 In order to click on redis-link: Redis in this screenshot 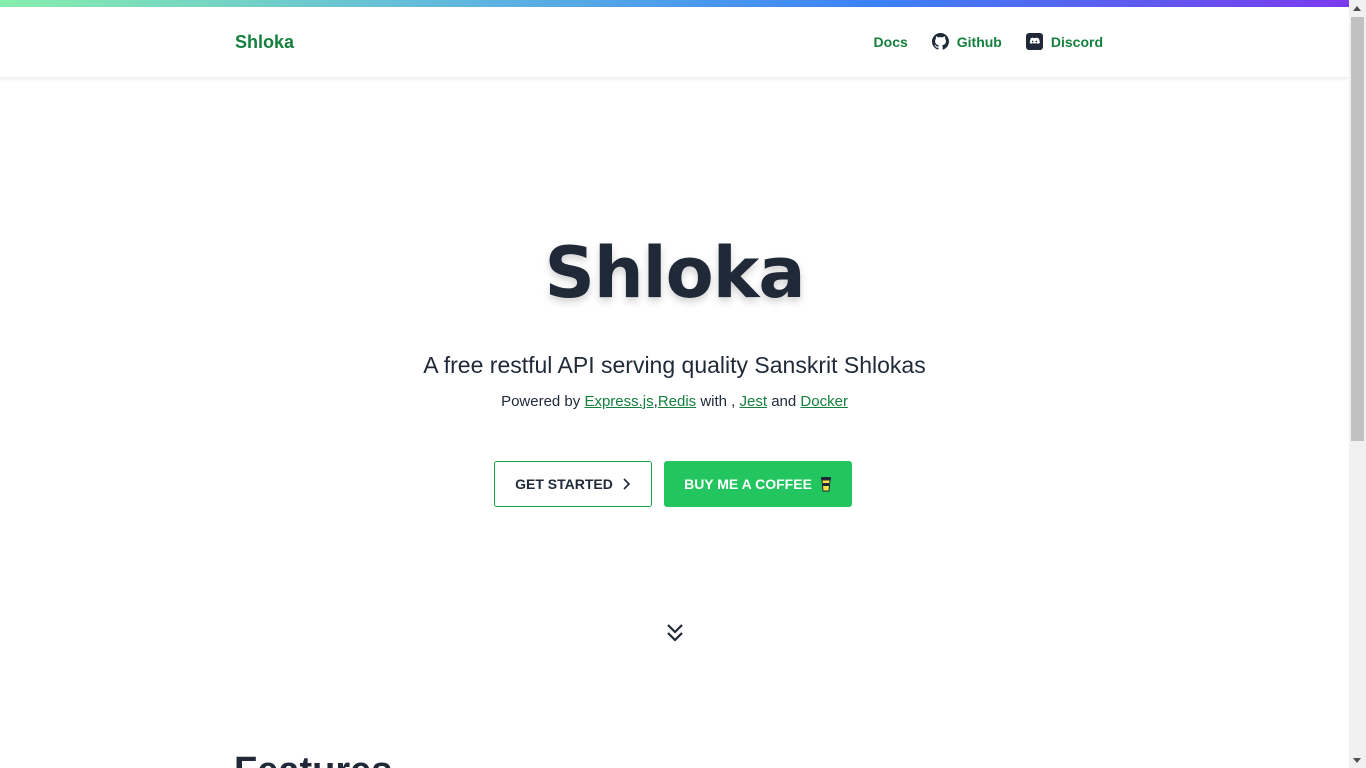, I will do `click(677, 401)`.